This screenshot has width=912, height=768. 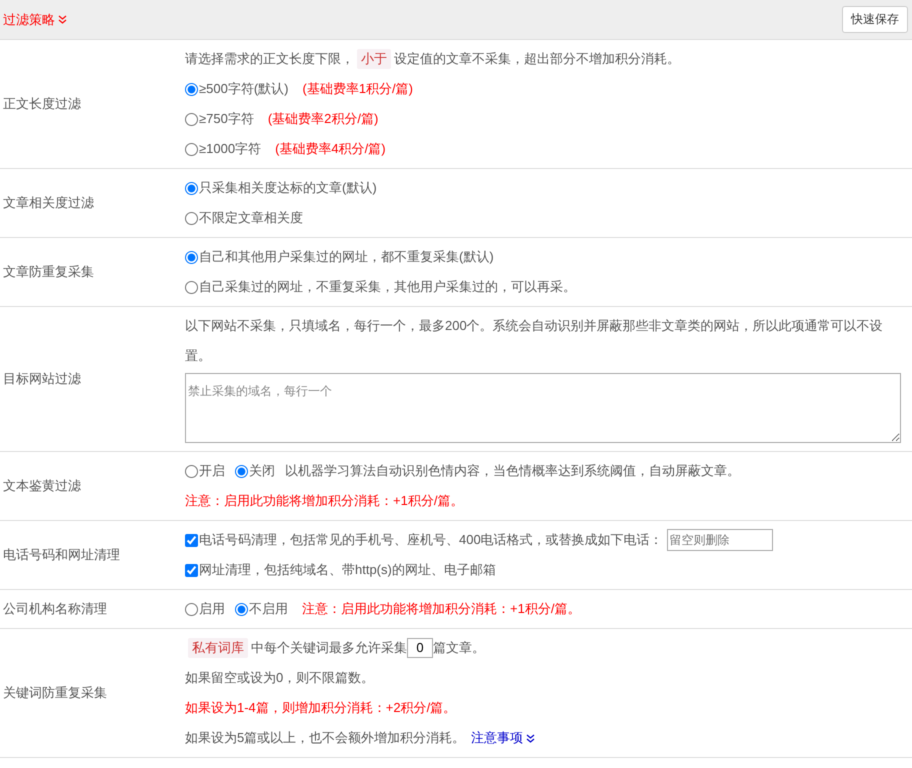 What do you see at coordinates (512, 471) in the screenshot?
I see `description-text: 以机器学习算法自动识别色情内容，当色情概率达到系统阈值，自动屏蔽文章。` at bounding box center [512, 471].